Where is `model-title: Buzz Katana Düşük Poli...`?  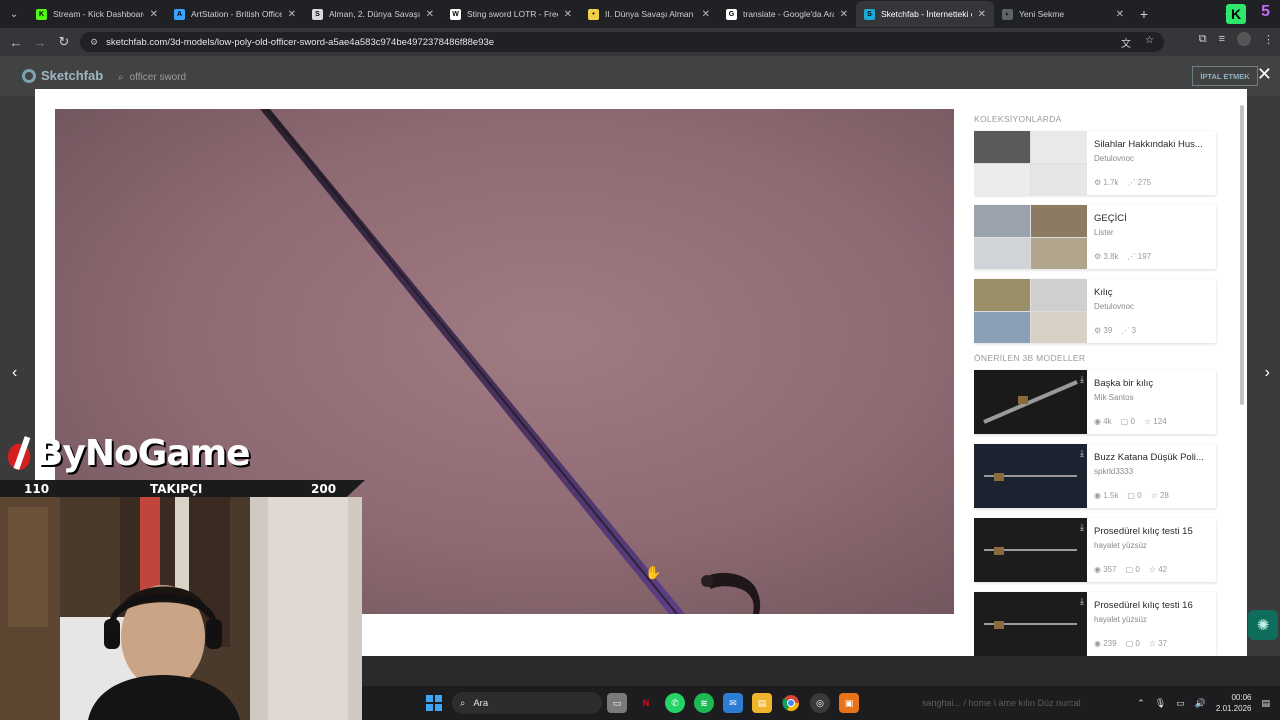 model-title: Buzz Katana Düşük Poli... is located at coordinates (1154, 457).